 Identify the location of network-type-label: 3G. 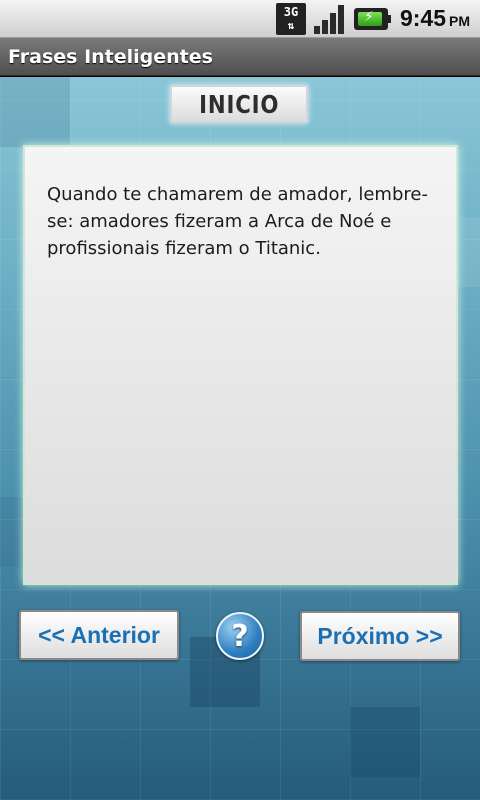
(291, 11).